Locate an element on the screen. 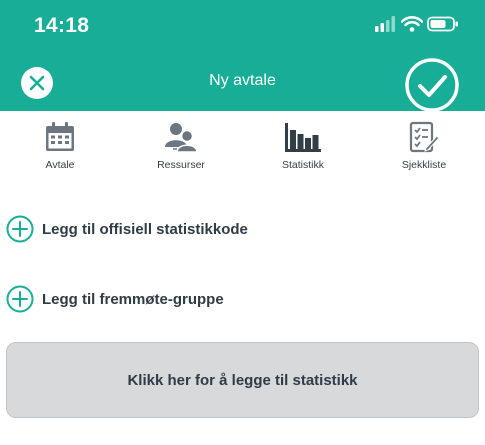 This screenshot has width=485, height=445. wifi-icon is located at coordinates (412, 24).